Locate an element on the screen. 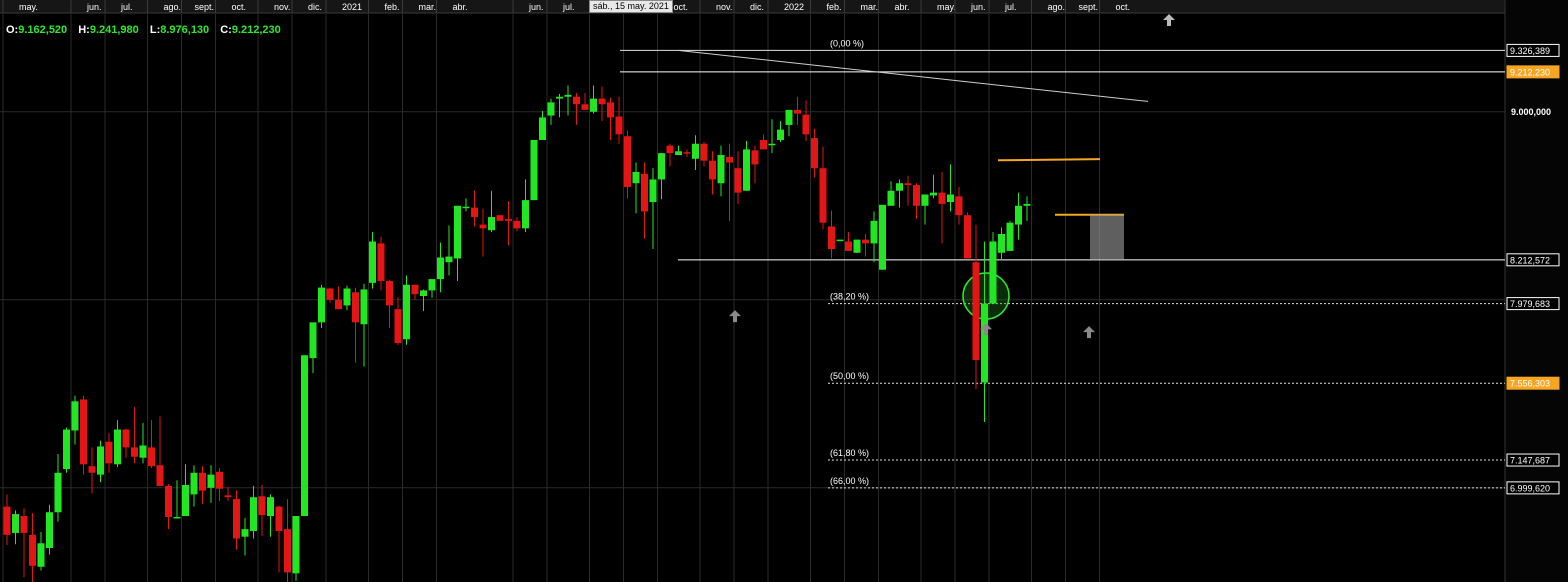 The width and height of the screenshot is (1568, 582). price-label-text: 9.326,389 is located at coordinates (1530, 51).